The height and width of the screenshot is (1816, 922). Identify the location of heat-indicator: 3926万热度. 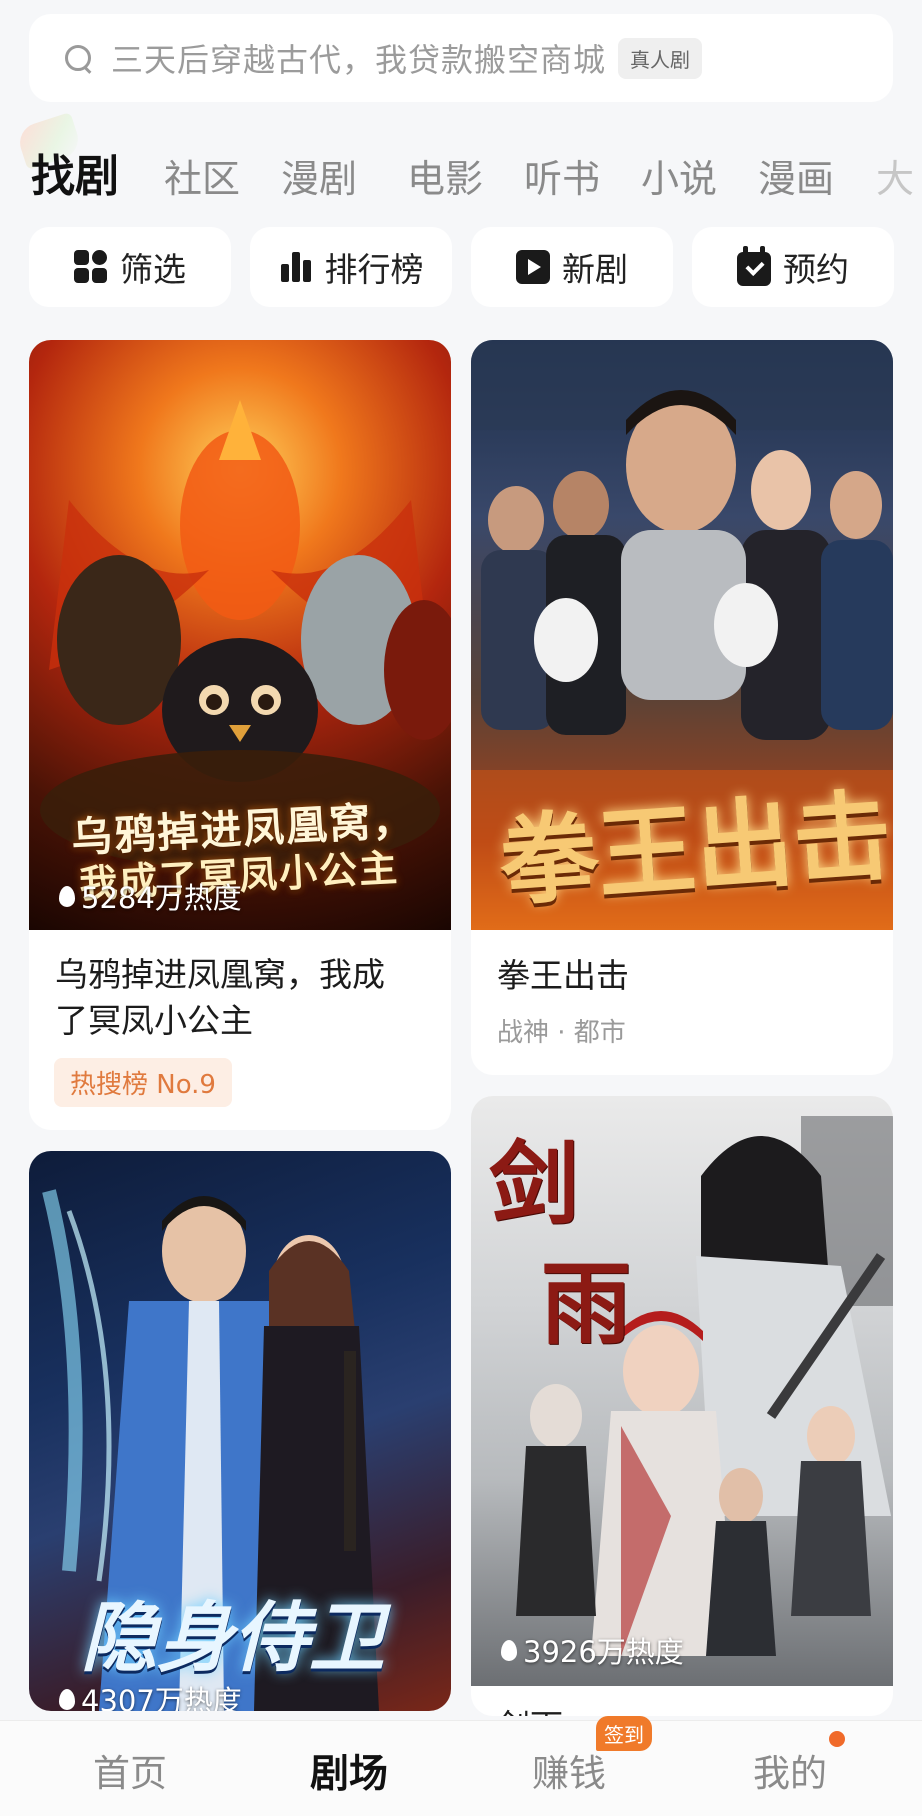
(592, 1650).